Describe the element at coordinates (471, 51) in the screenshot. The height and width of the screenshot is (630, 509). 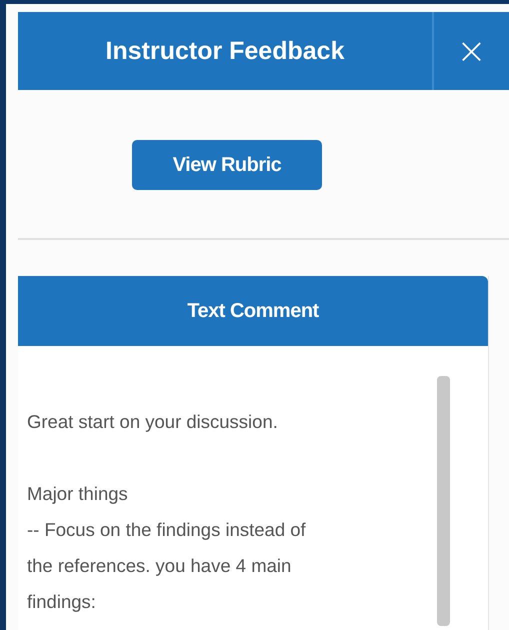
I see `close-button: ×` at that location.